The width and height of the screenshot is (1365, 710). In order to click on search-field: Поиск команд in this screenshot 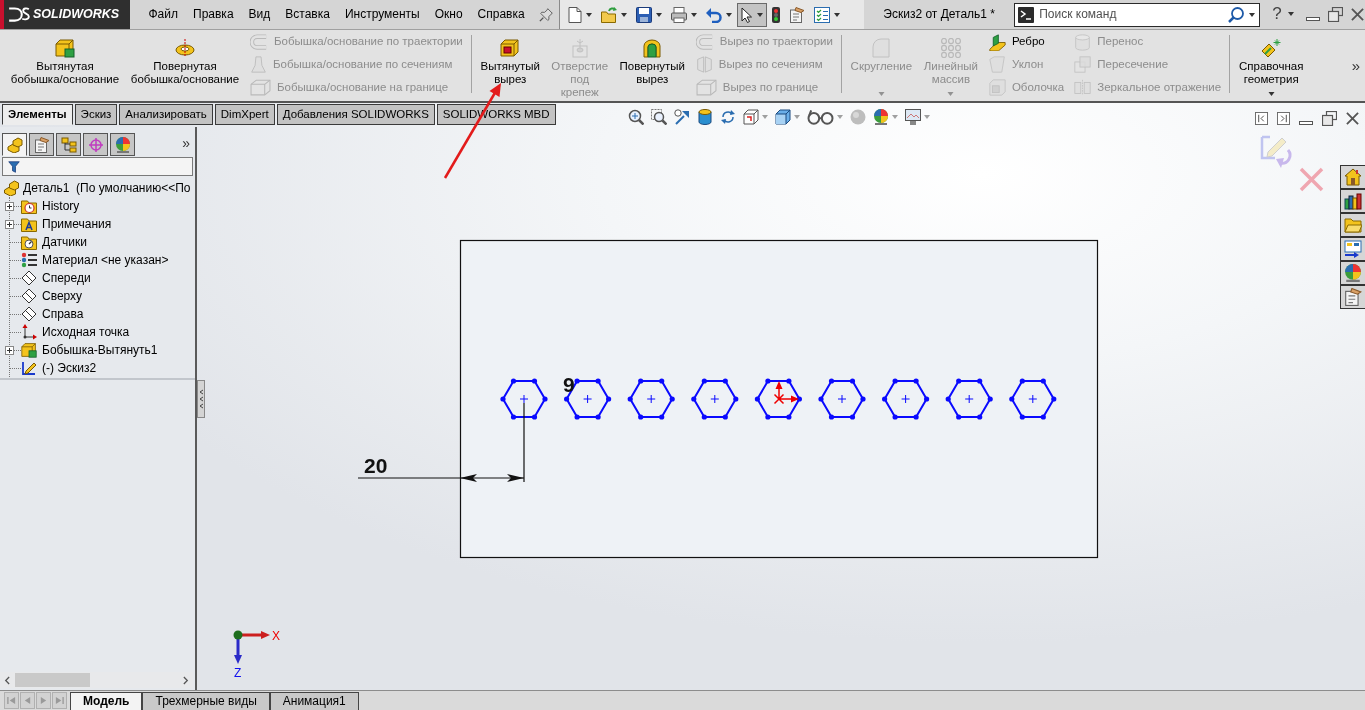, I will do `click(1137, 14)`.